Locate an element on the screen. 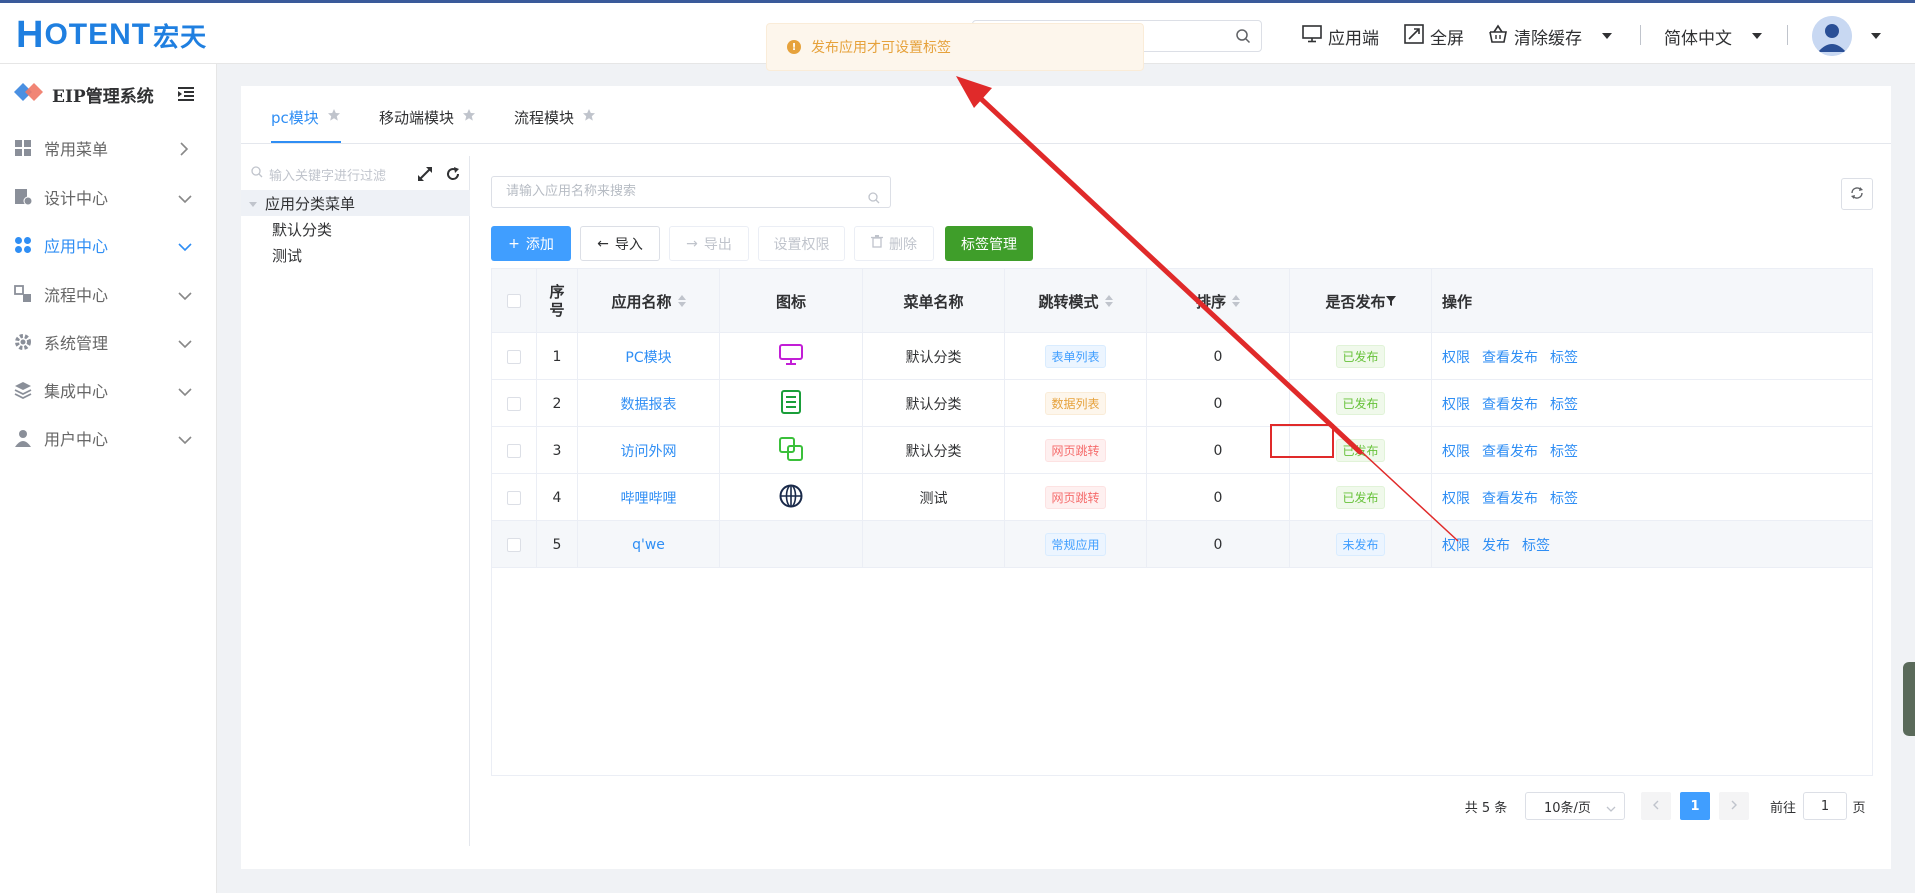 The width and height of the screenshot is (1915, 893). col-actions: 操作 is located at coordinates (1652, 301).